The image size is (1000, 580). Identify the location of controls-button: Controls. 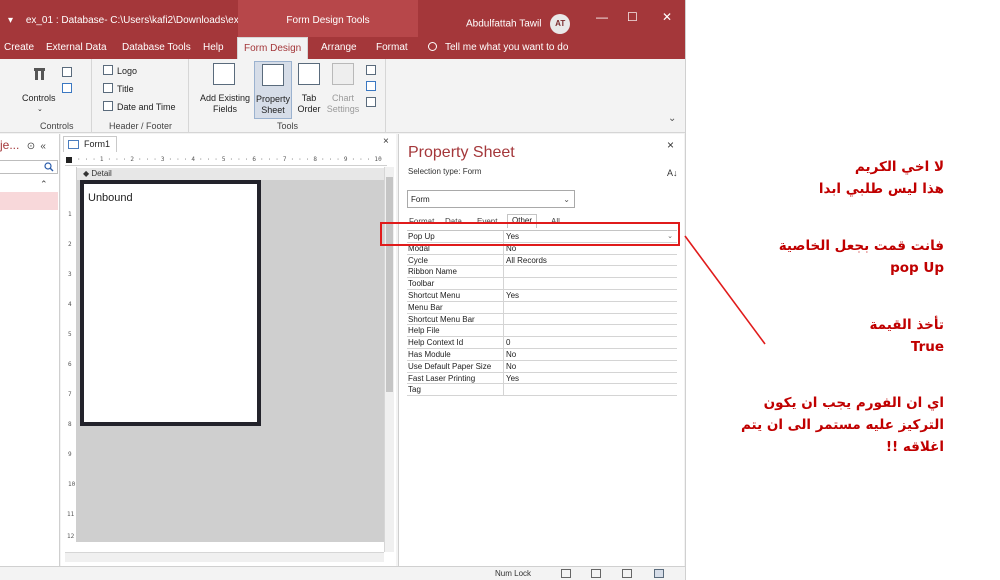
(39, 98).